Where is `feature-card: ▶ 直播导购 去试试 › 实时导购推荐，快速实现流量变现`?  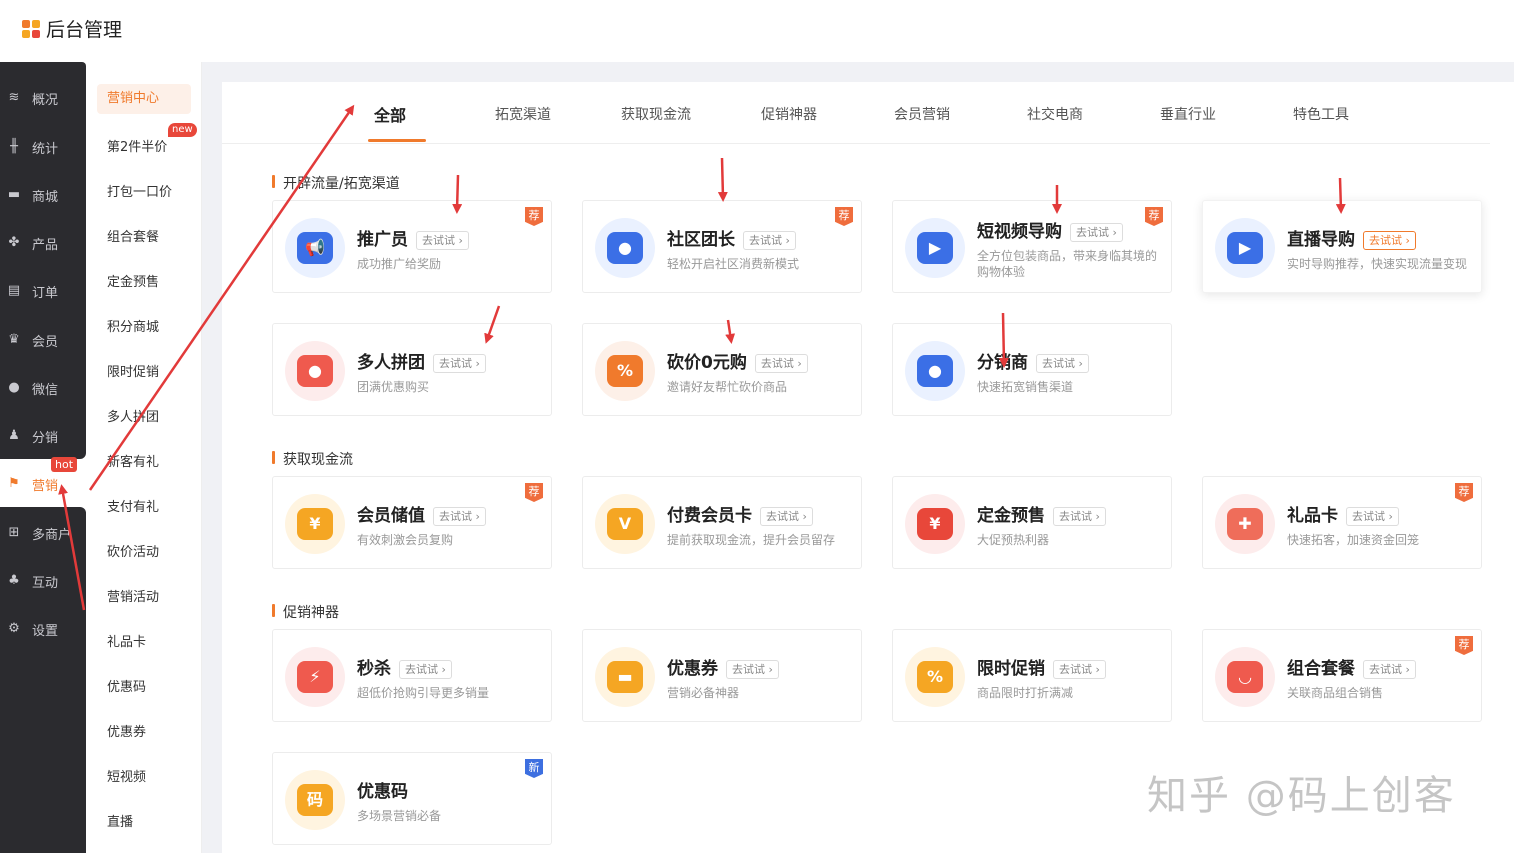 feature-card: ▶ 直播导购 去试试 › 实时导购推荐，快速实现流量变现 is located at coordinates (1342, 246).